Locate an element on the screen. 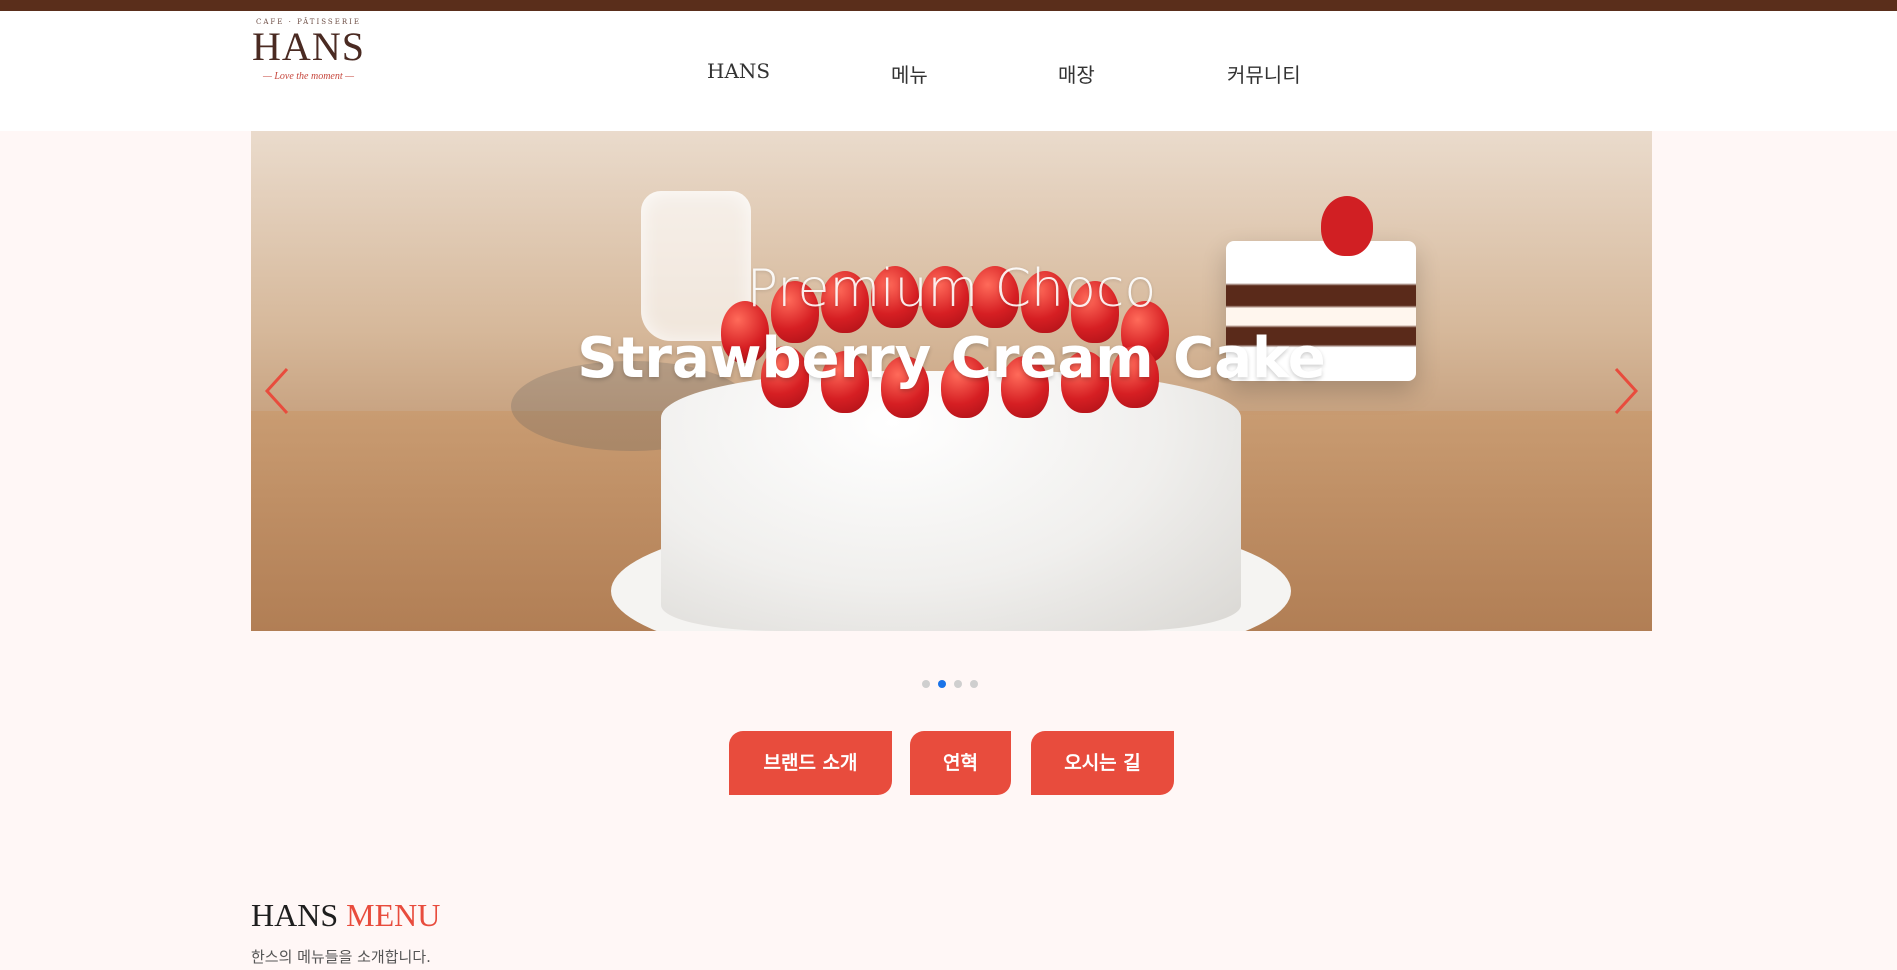 The width and height of the screenshot is (1897, 970). menu-section-title: HANS MENU is located at coordinates (345, 915).